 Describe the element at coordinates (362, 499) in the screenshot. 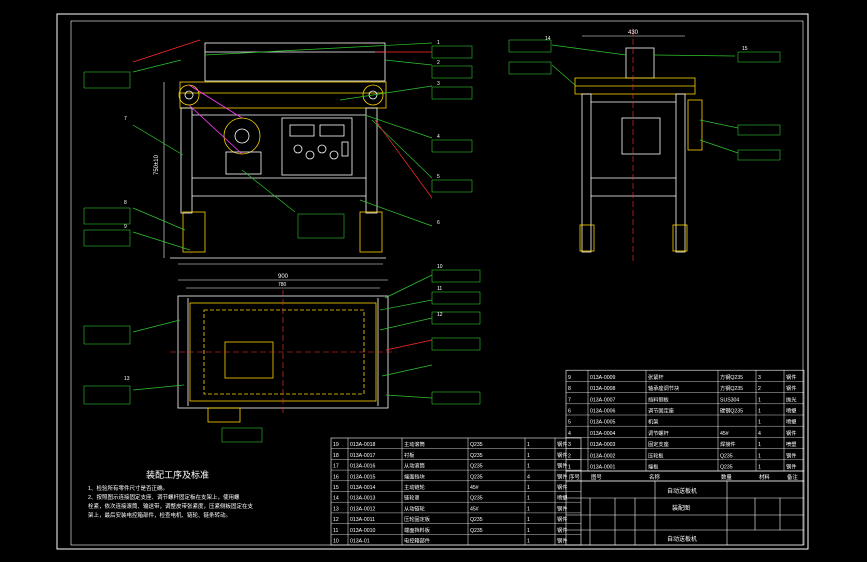

I see `bom-lower-cell-code: 013A-0013` at that location.